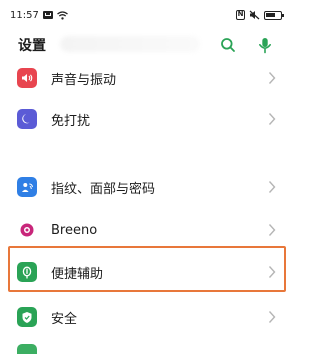 The width and height of the screenshot is (320, 354). What do you see at coordinates (62, 15) in the screenshot?
I see `wifi-icon` at bounding box center [62, 15].